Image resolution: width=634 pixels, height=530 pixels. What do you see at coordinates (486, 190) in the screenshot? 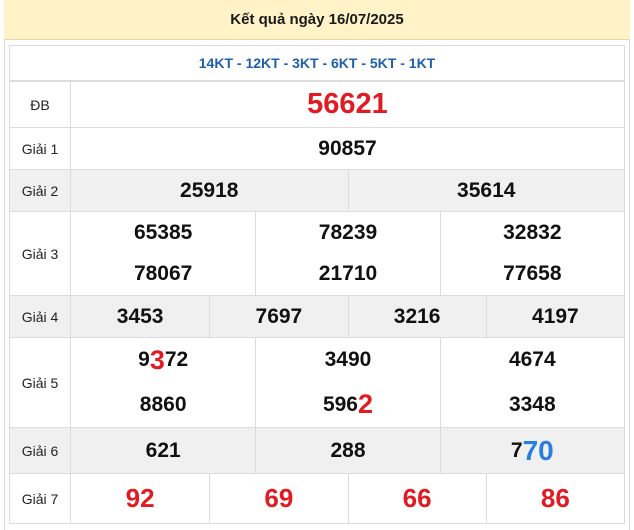
I see `prize-2-number: 35614` at bounding box center [486, 190].